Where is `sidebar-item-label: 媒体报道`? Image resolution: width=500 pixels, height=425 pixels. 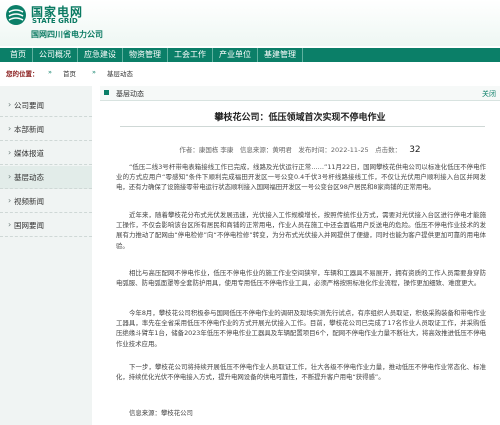
sidebar-item-label: 媒体报道 is located at coordinates (29, 153).